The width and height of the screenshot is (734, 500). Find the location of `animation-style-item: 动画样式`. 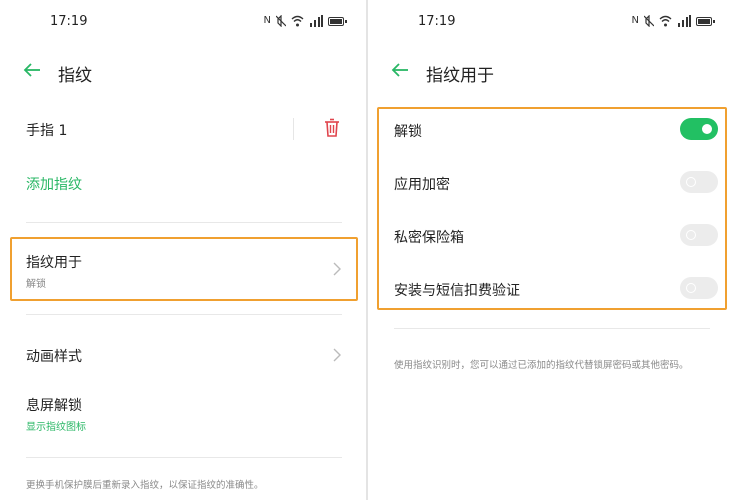

animation-style-item: 动画样式 is located at coordinates (54, 356).